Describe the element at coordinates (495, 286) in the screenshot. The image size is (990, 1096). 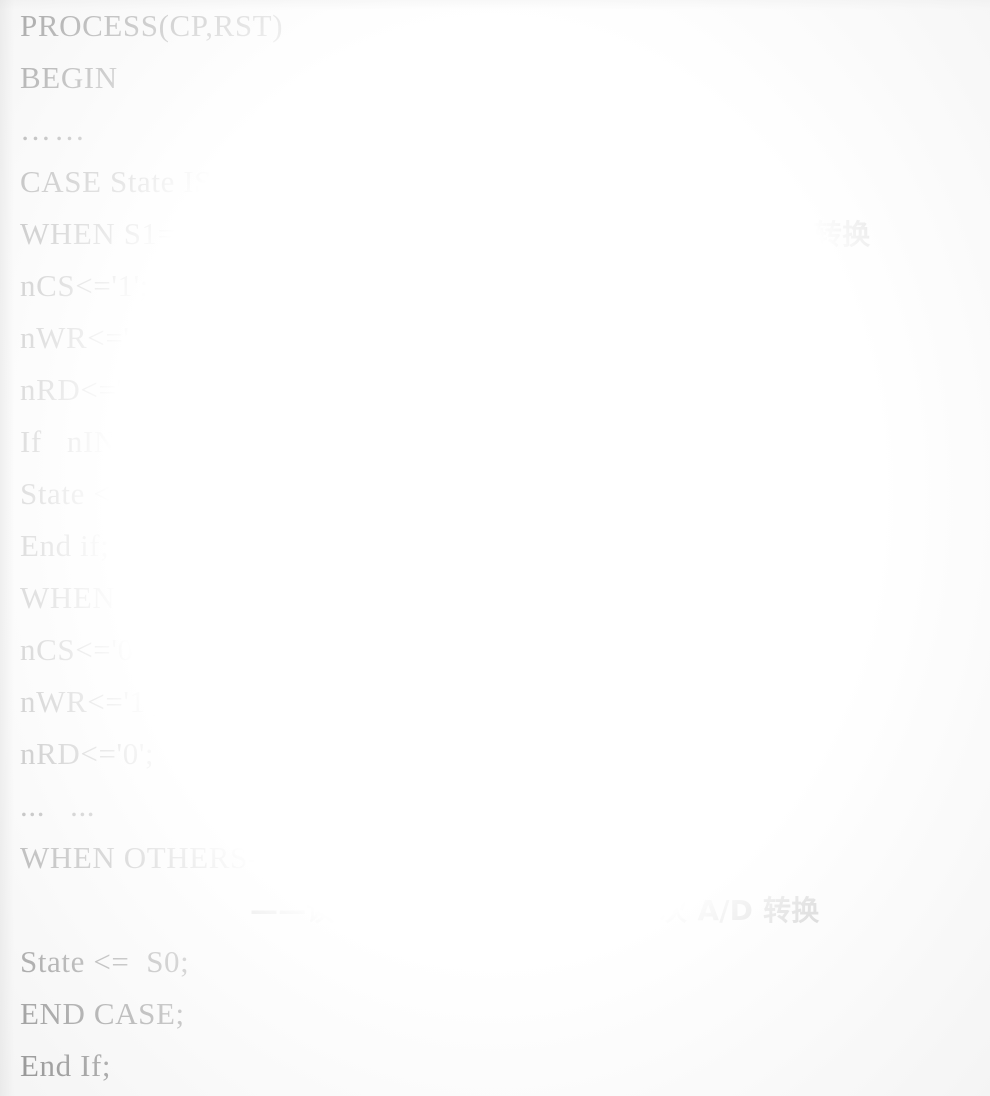
I see `code-line: nCS<='1';` at that location.